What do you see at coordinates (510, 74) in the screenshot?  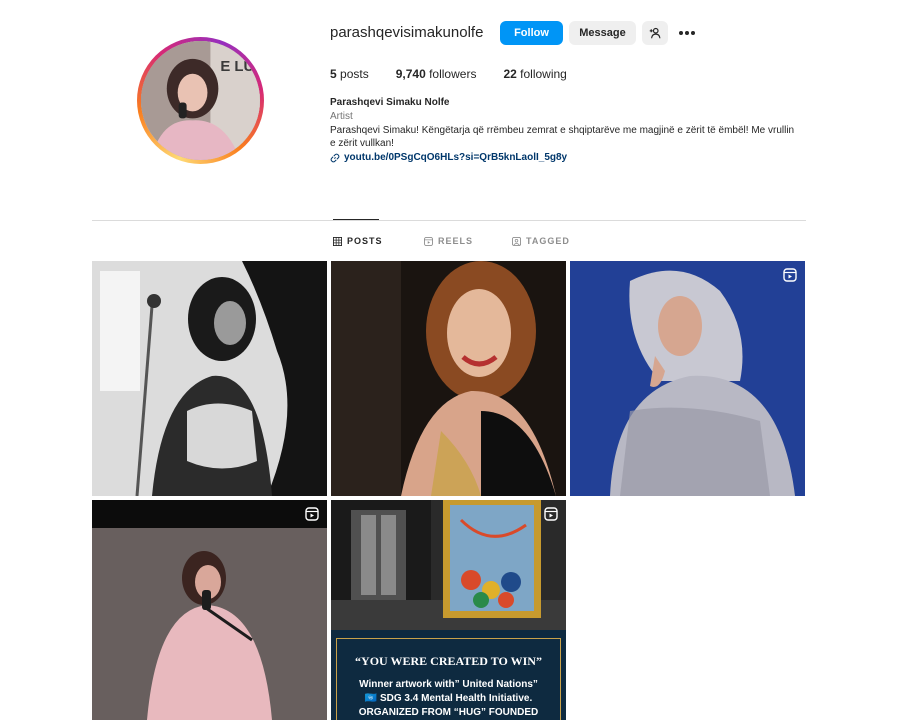 I see `following-count: 22` at bounding box center [510, 74].